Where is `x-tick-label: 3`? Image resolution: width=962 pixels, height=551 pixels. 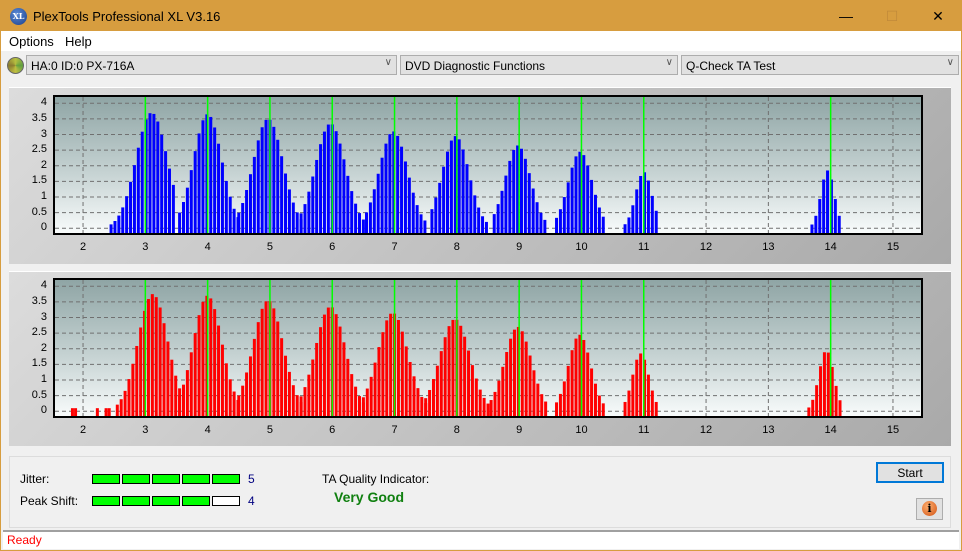
x-tick-label: 3 is located at coordinates (145, 430).